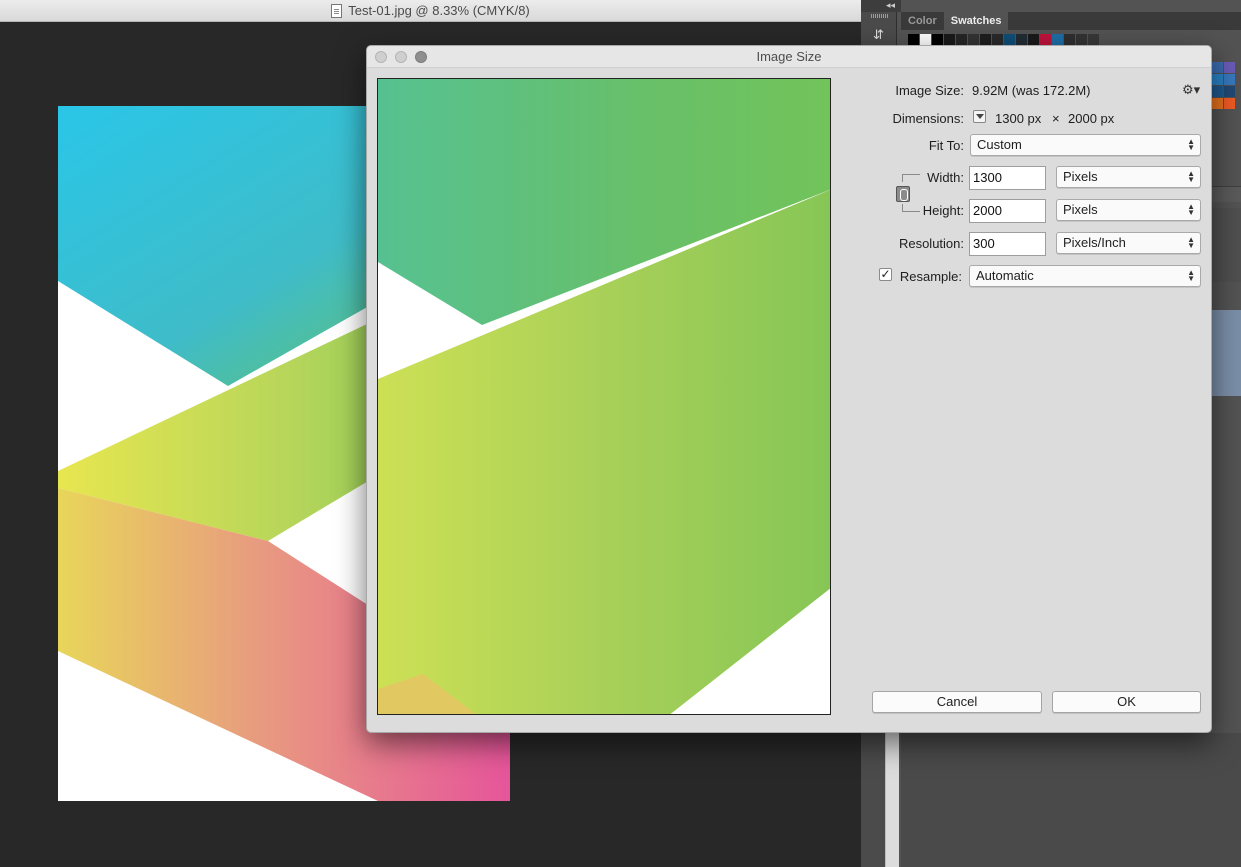 This screenshot has height=867, width=1241. Describe the element at coordinates (1007, 211) in the screenshot. I see `height-input: 2000` at that location.